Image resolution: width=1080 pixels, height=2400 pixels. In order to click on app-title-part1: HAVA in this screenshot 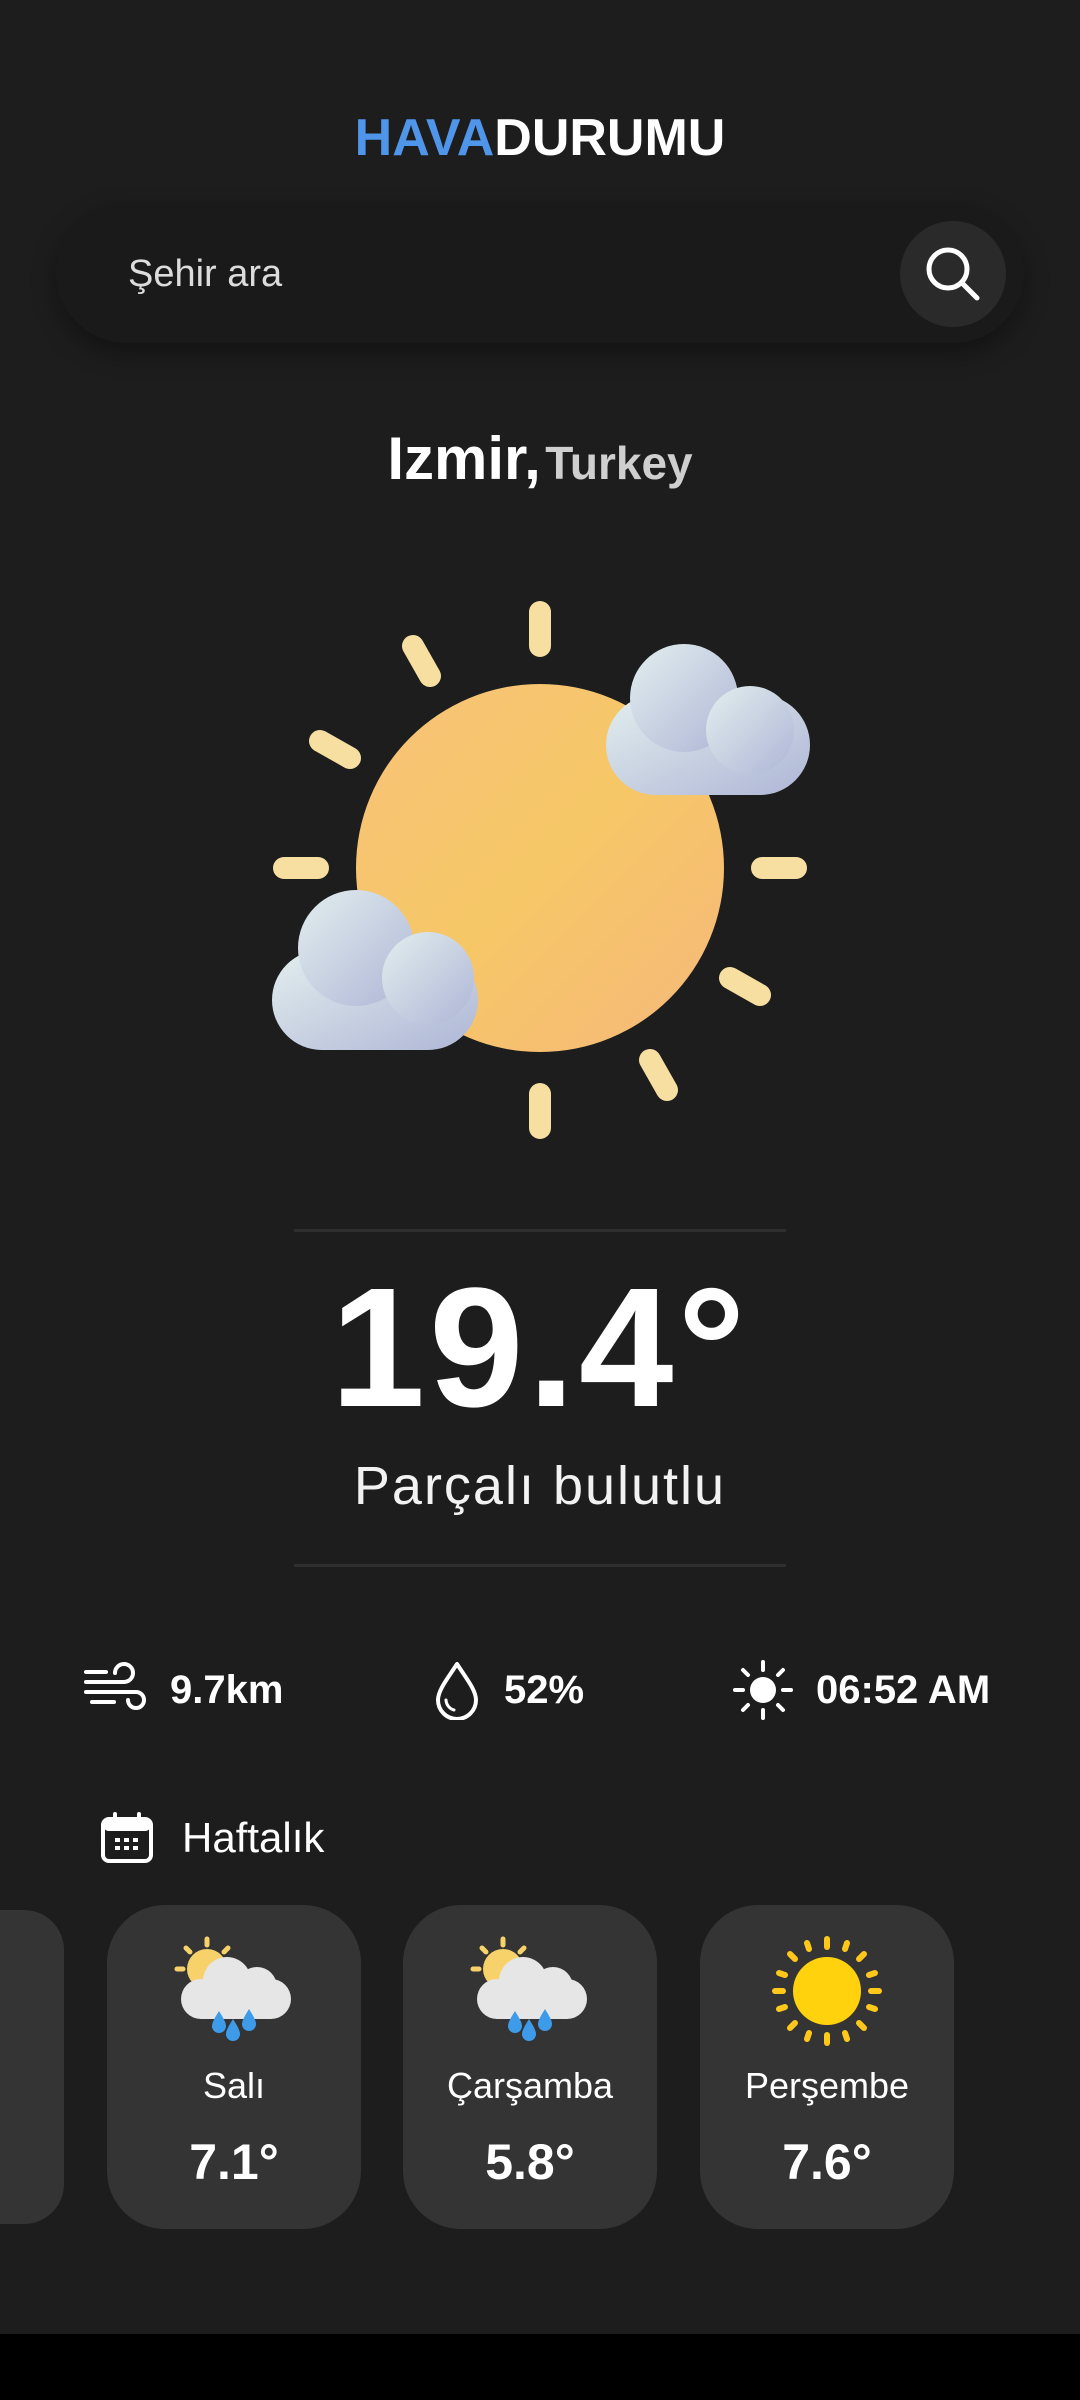, I will do `click(424, 138)`.